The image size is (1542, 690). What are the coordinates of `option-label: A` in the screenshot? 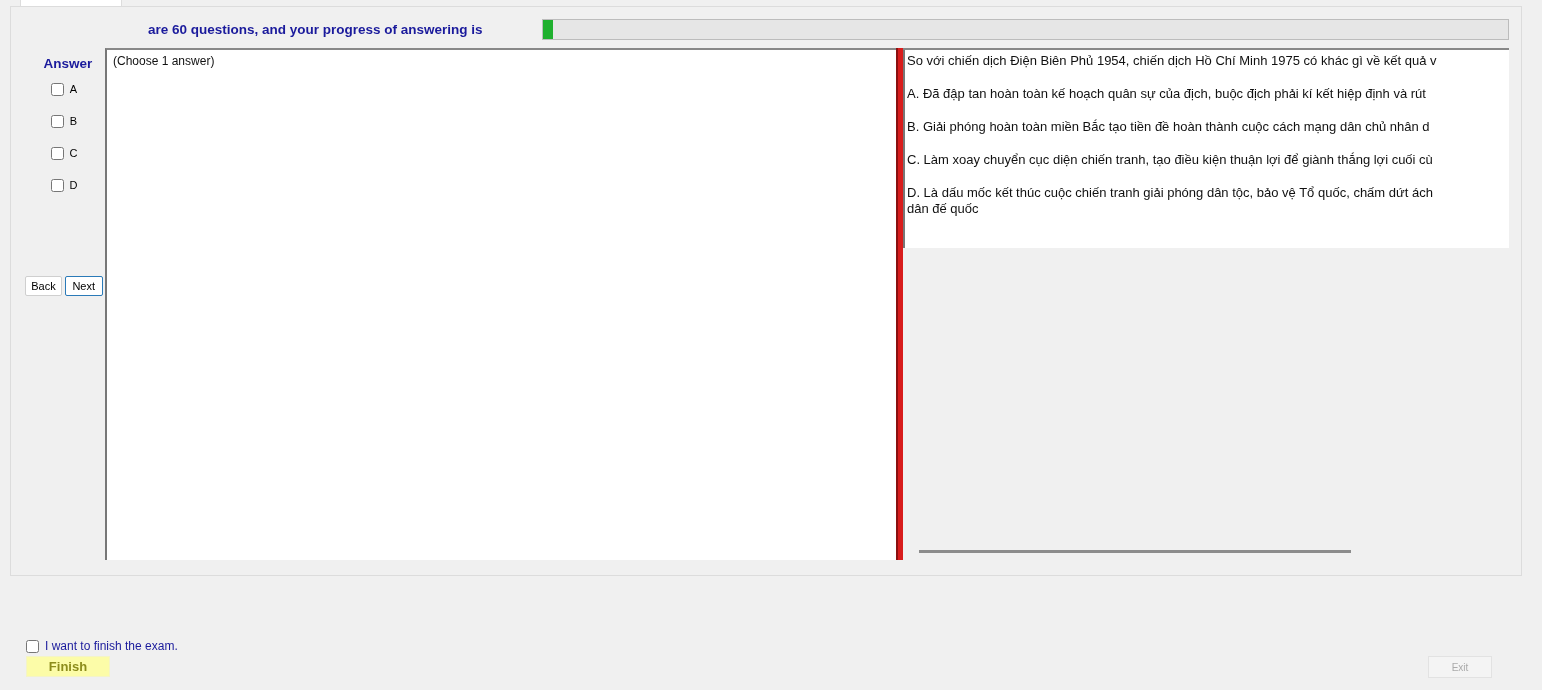 It's located at (73, 89).